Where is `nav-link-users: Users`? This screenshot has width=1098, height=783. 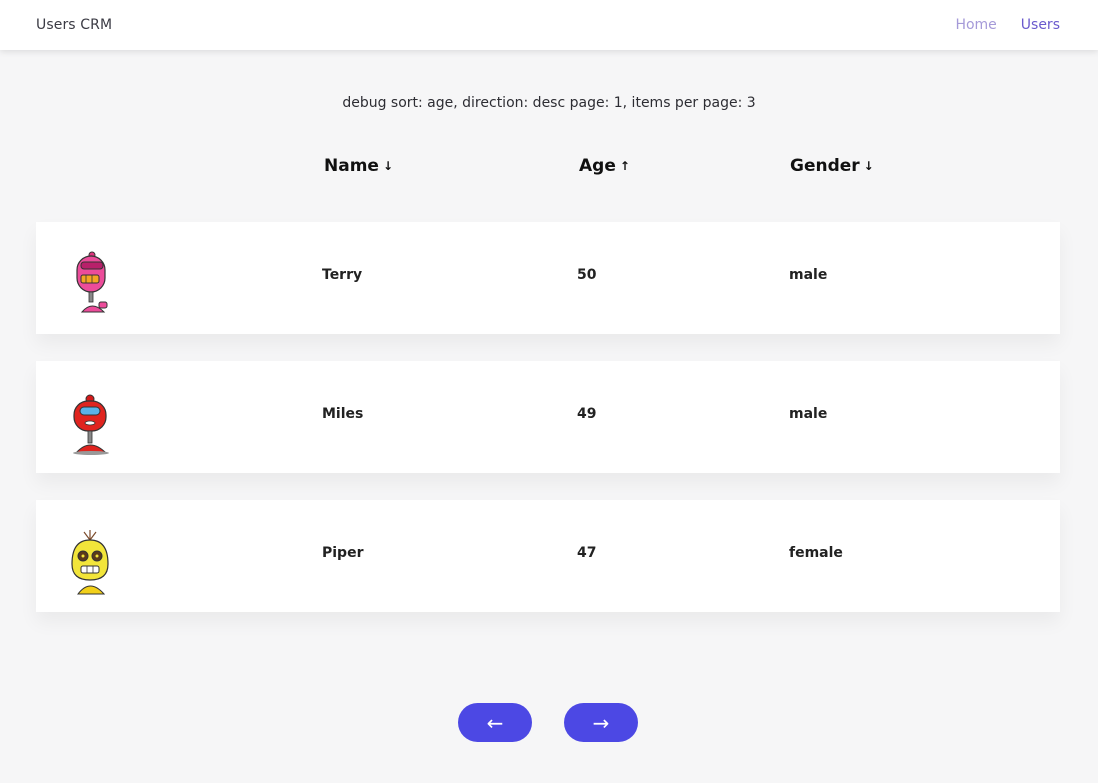
nav-link-users: Users is located at coordinates (1040, 25).